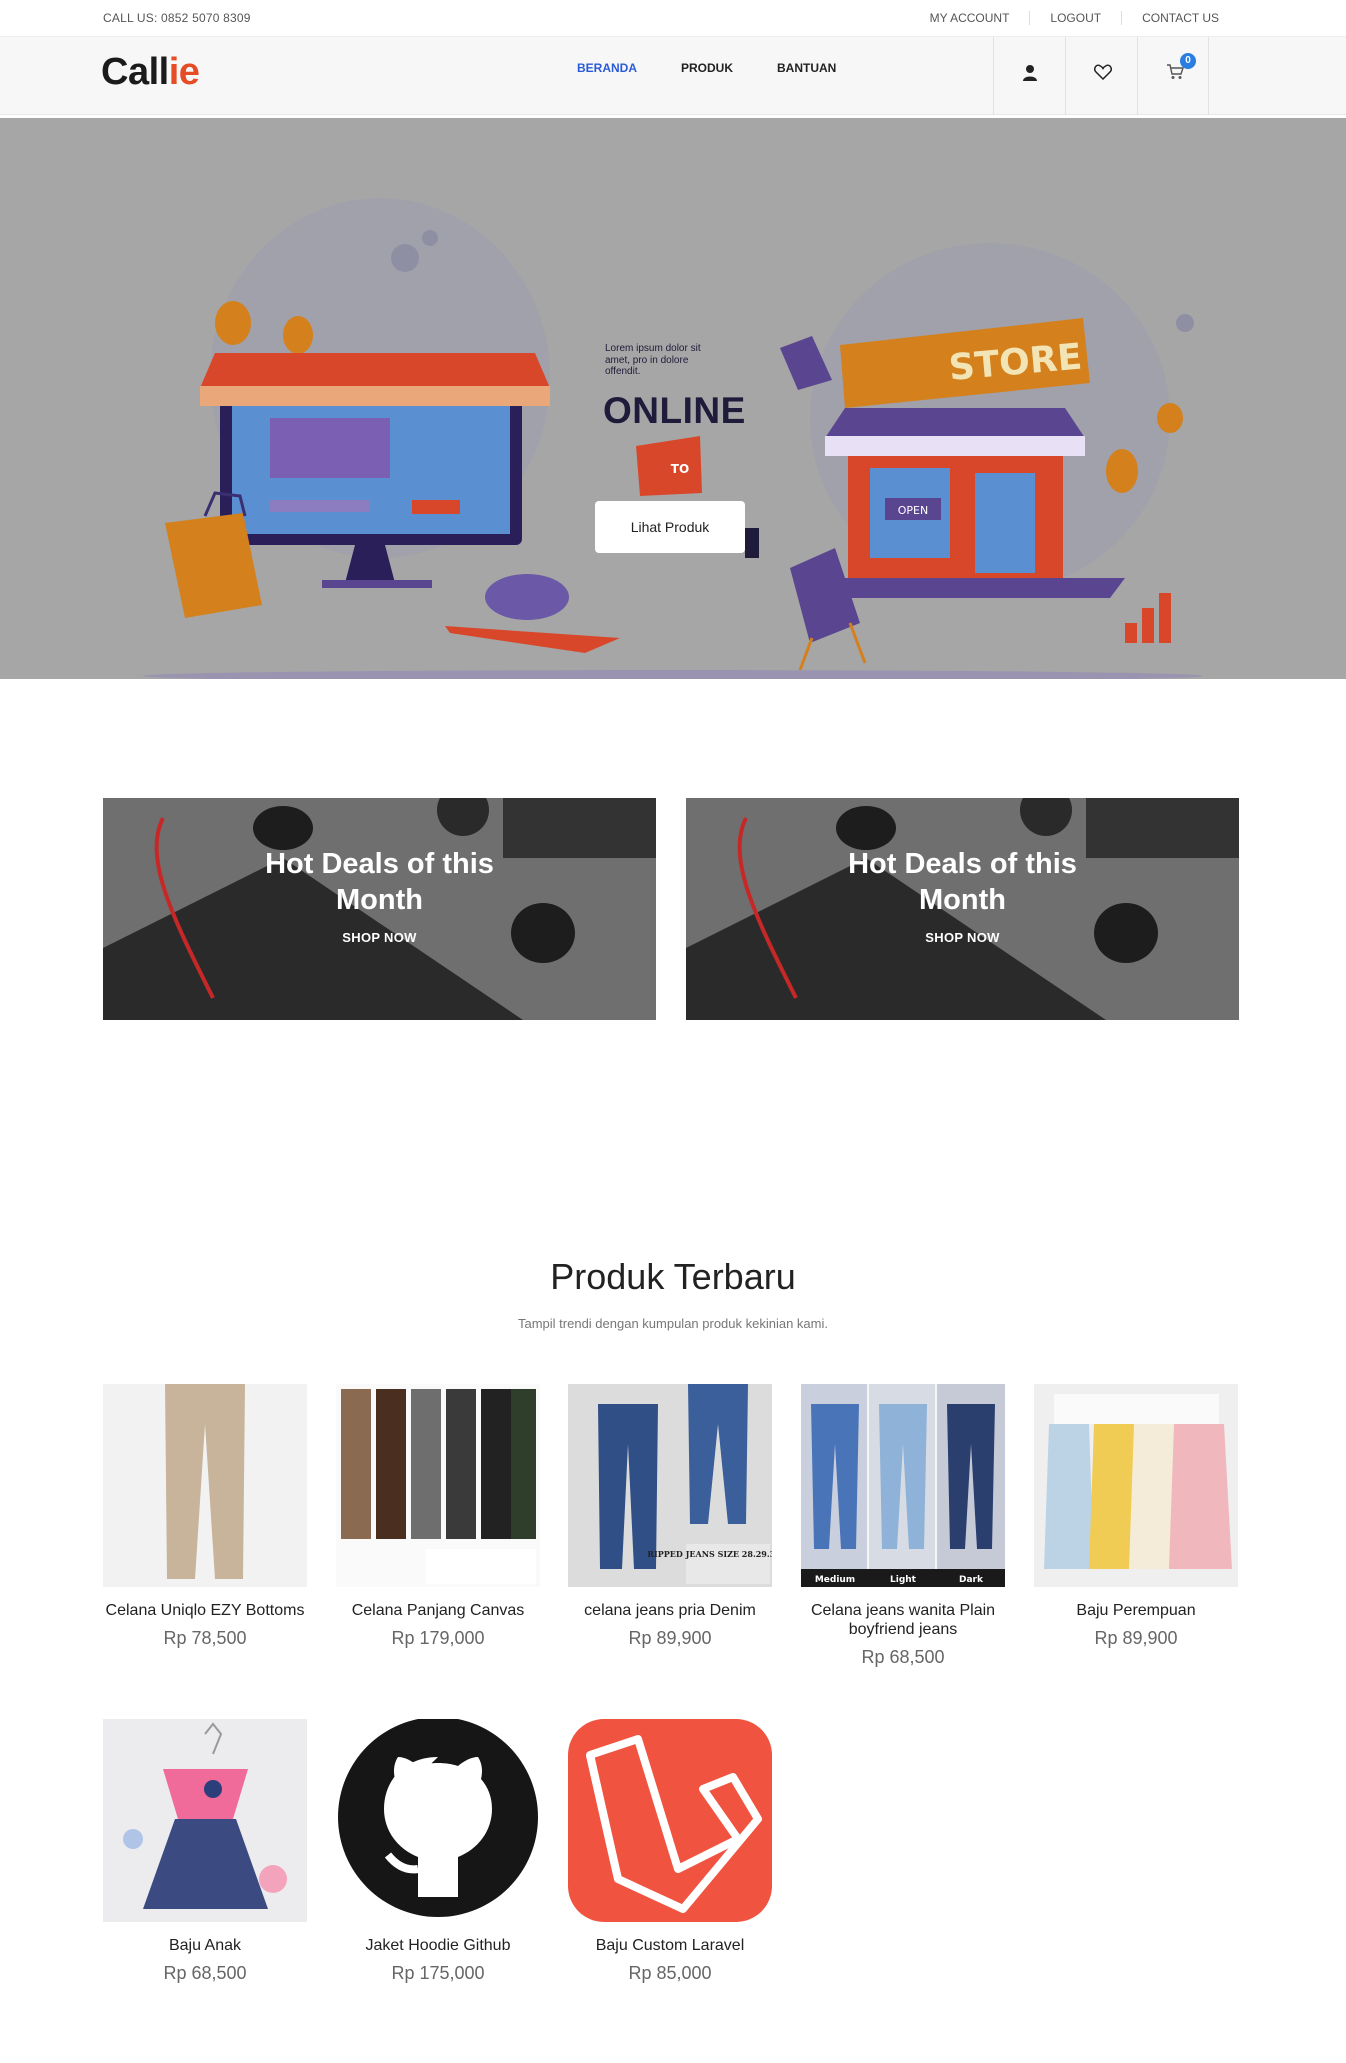 The height and width of the screenshot is (2063, 1346). I want to click on product-name: Celana Panjang Canvas, so click(438, 1610).